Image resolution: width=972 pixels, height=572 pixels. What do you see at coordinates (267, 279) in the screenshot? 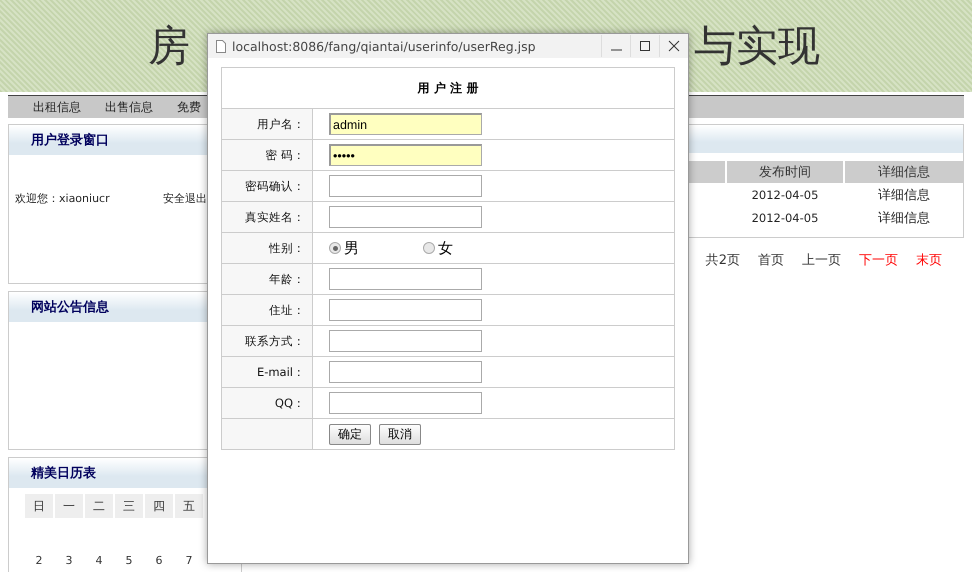
I see `field-label: 年龄：` at bounding box center [267, 279].